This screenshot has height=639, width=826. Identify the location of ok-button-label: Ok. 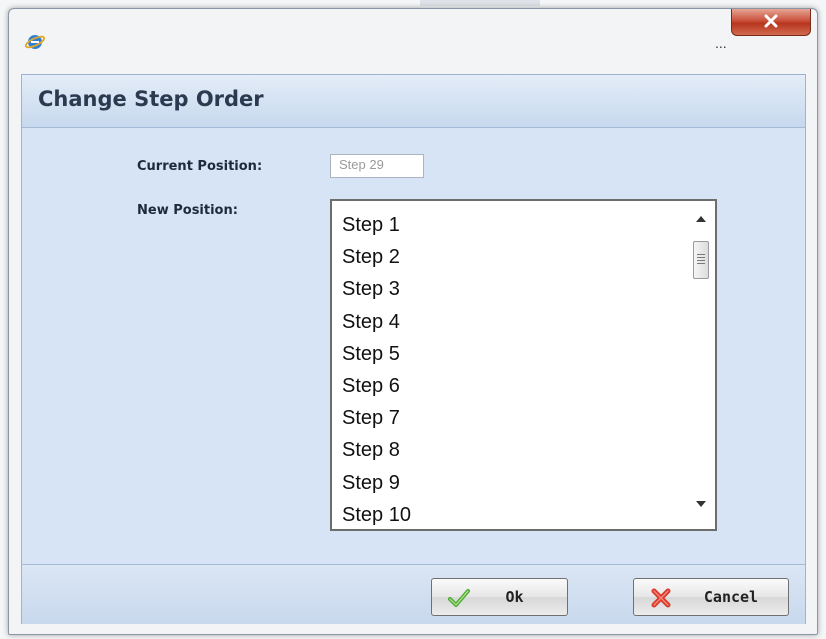
(514, 597).